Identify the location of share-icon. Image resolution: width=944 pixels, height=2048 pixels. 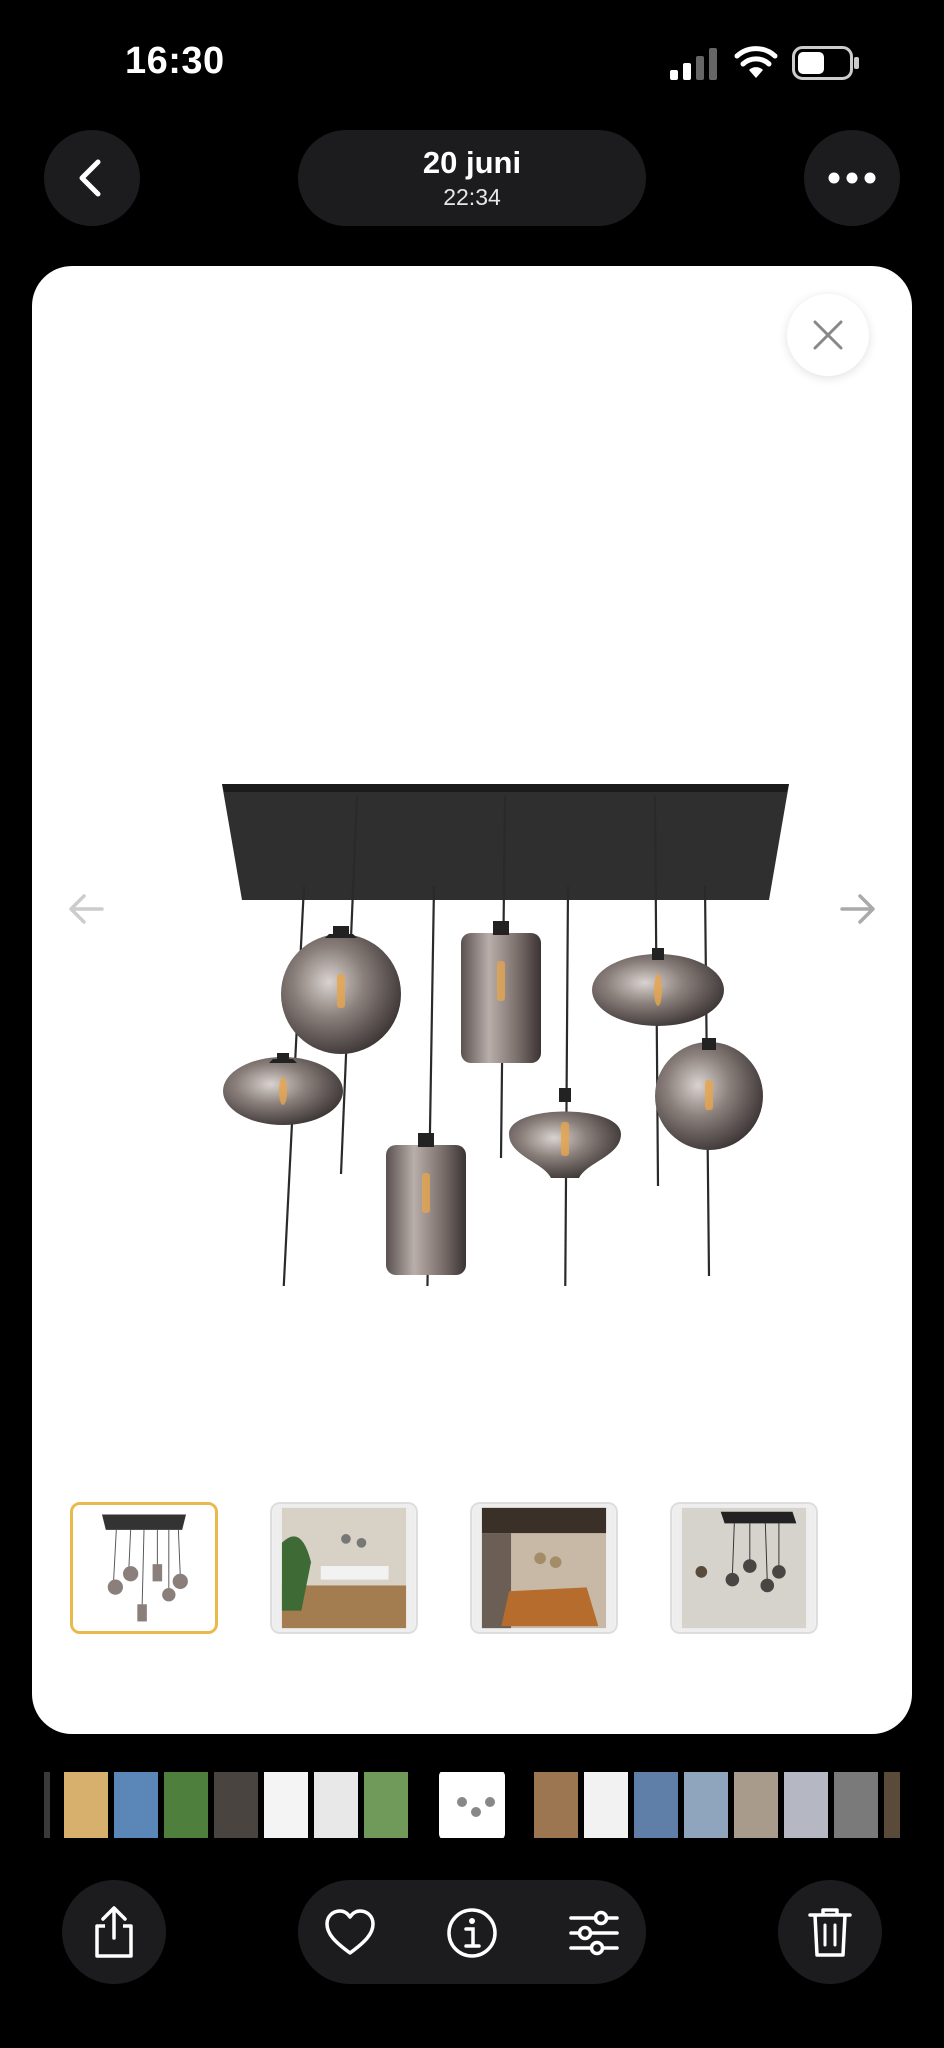
(114, 1932).